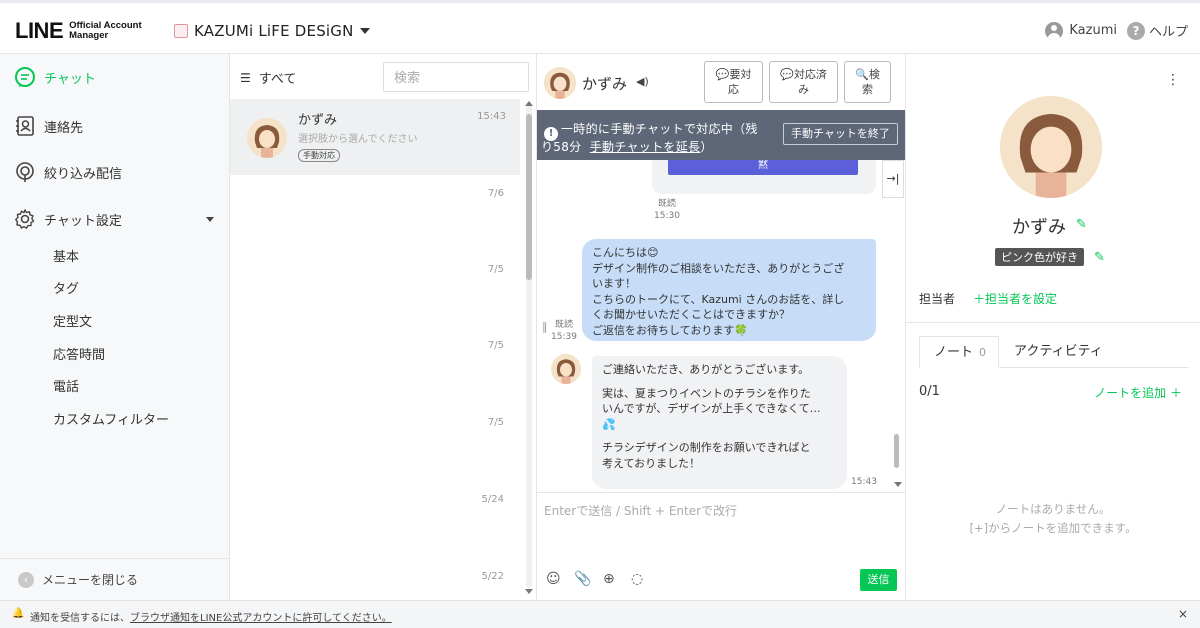  What do you see at coordinates (787, 74) in the screenshot?
I see `message-icon: 💬` at bounding box center [787, 74].